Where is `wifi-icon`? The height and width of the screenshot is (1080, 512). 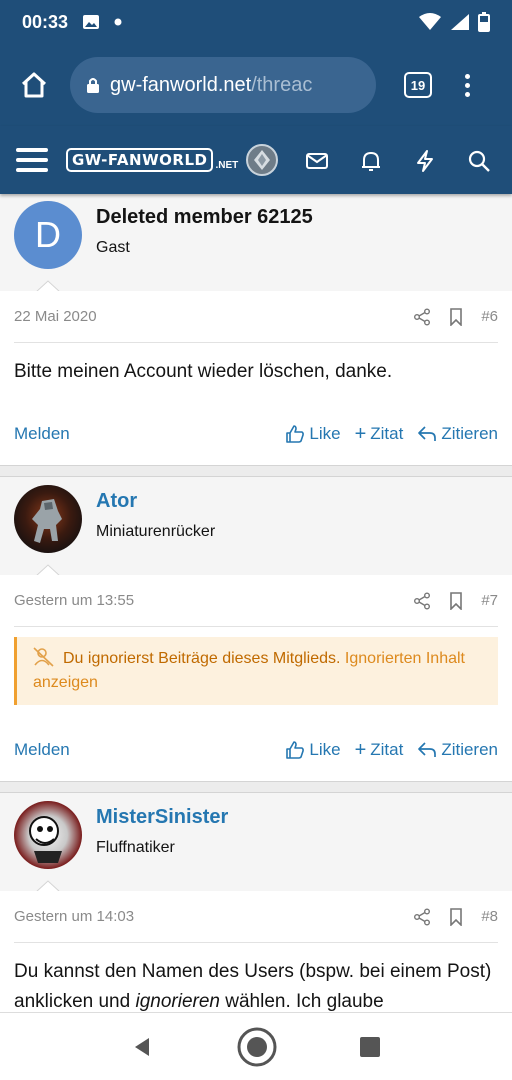
wifi-icon is located at coordinates (430, 21).